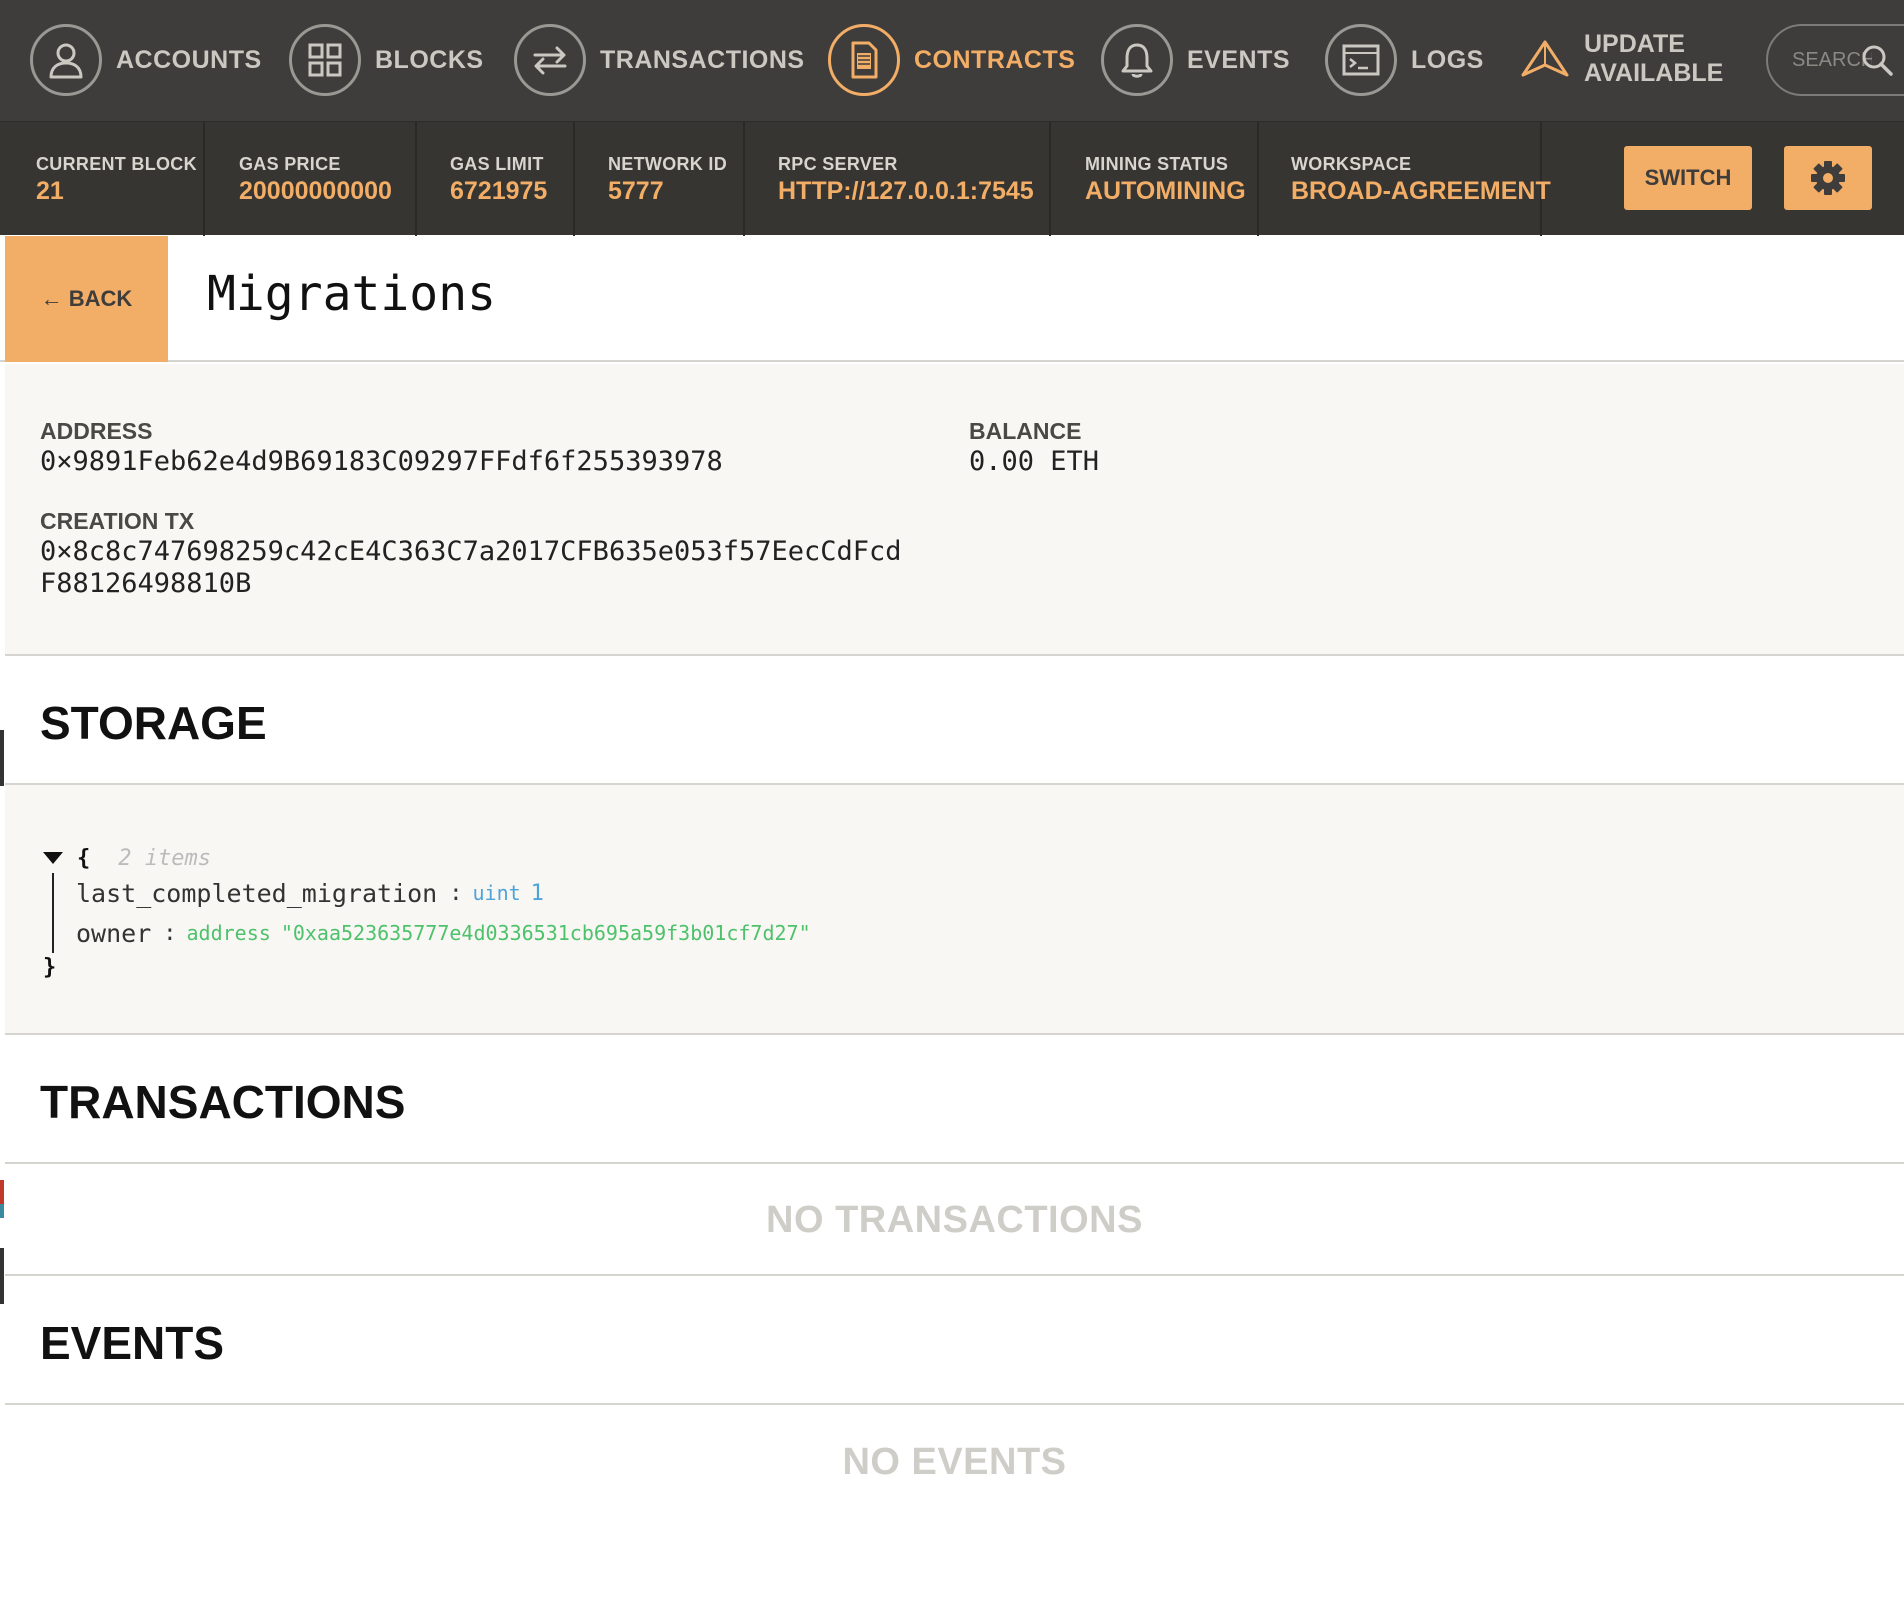 This screenshot has width=1904, height=1600. Describe the element at coordinates (1361, 60) in the screenshot. I see `terminal-icon` at that location.